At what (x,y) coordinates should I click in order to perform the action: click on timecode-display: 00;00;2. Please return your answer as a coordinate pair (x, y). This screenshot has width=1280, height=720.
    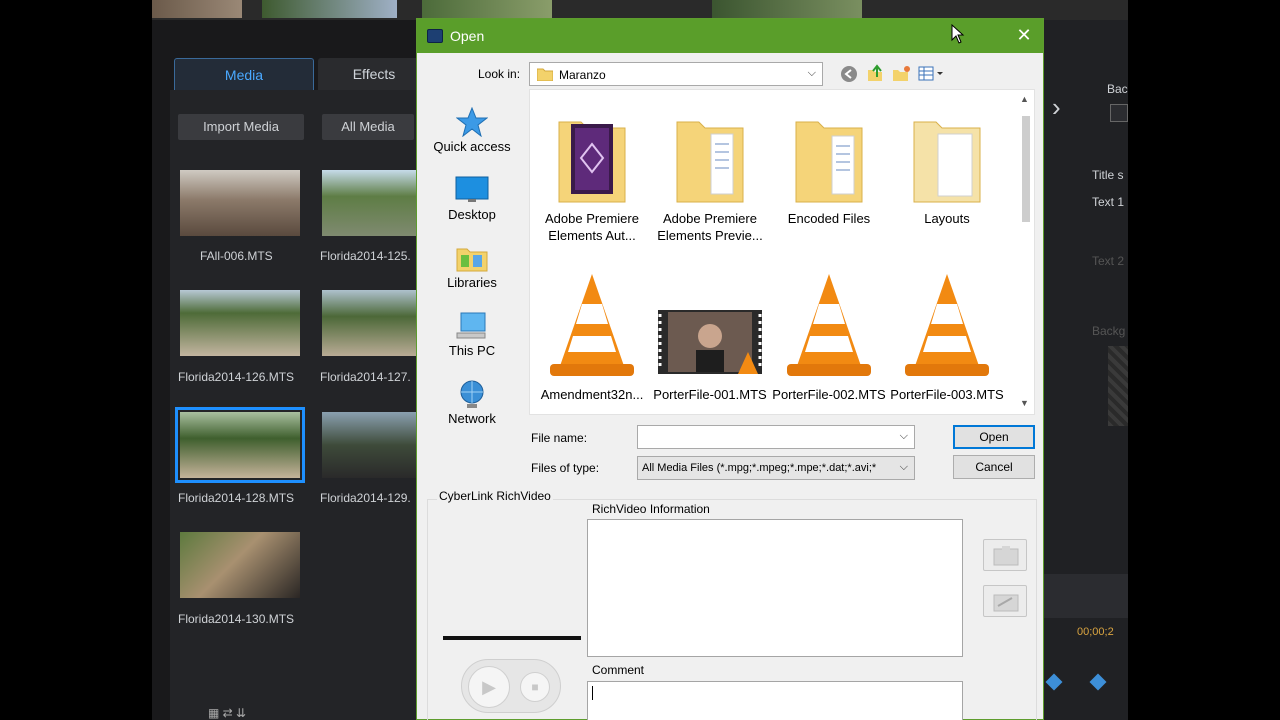
    Looking at the image, I should click on (1095, 632).